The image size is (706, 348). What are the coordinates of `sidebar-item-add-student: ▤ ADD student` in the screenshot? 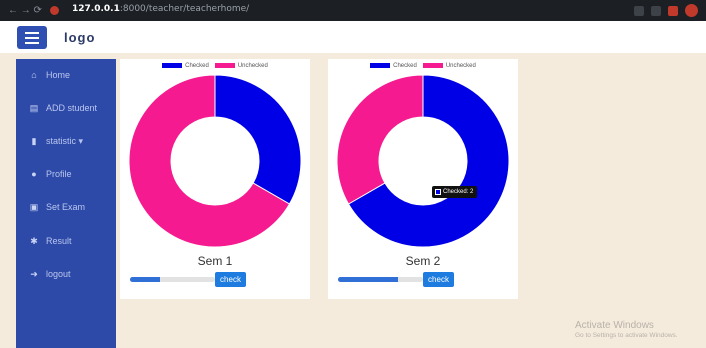 It's located at (66, 108).